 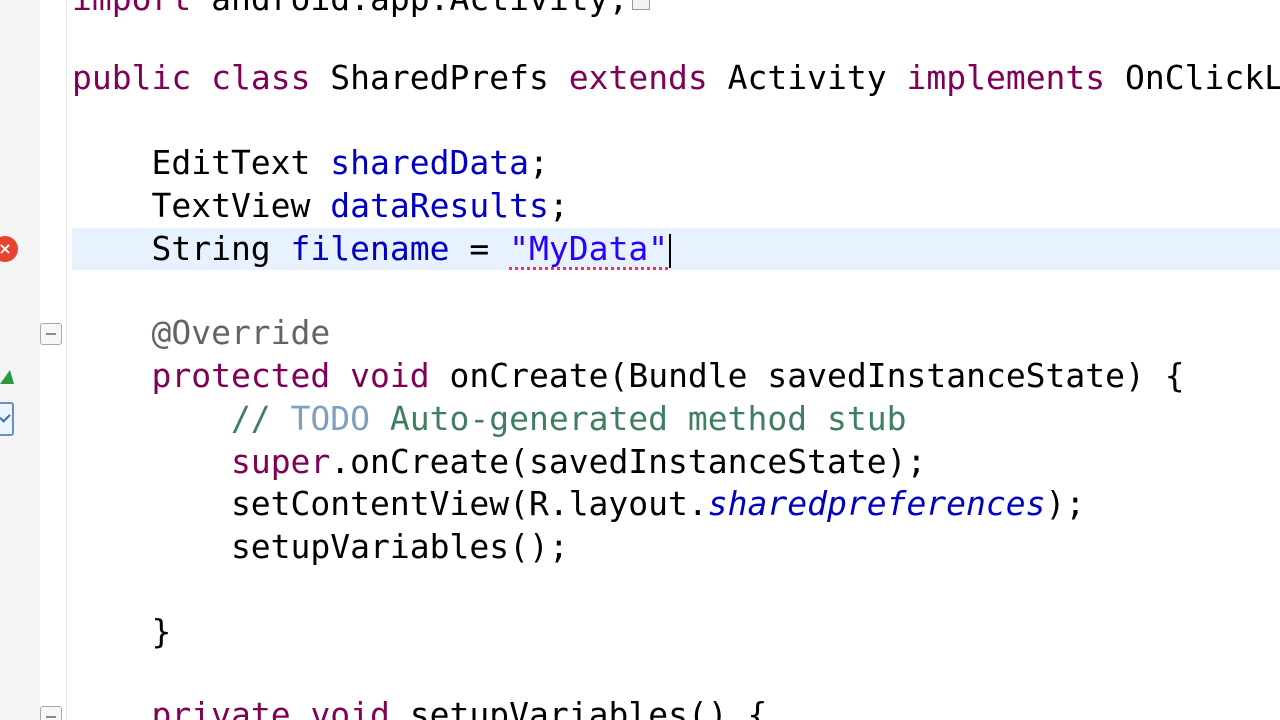 What do you see at coordinates (807, 375) in the screenshot?
I see `code-token: onCreate(Bundle savedInstanceState) {` at bounding box center [807, 375].